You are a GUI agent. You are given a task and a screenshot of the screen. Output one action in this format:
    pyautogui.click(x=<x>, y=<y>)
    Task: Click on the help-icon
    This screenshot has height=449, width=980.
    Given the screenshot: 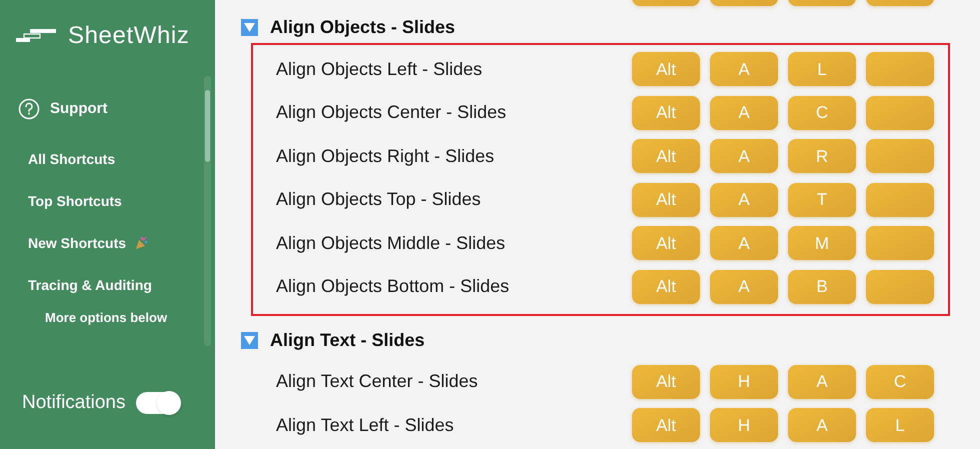 What is the action you would take?
    pyautogui.click(x=29, y=109)
    